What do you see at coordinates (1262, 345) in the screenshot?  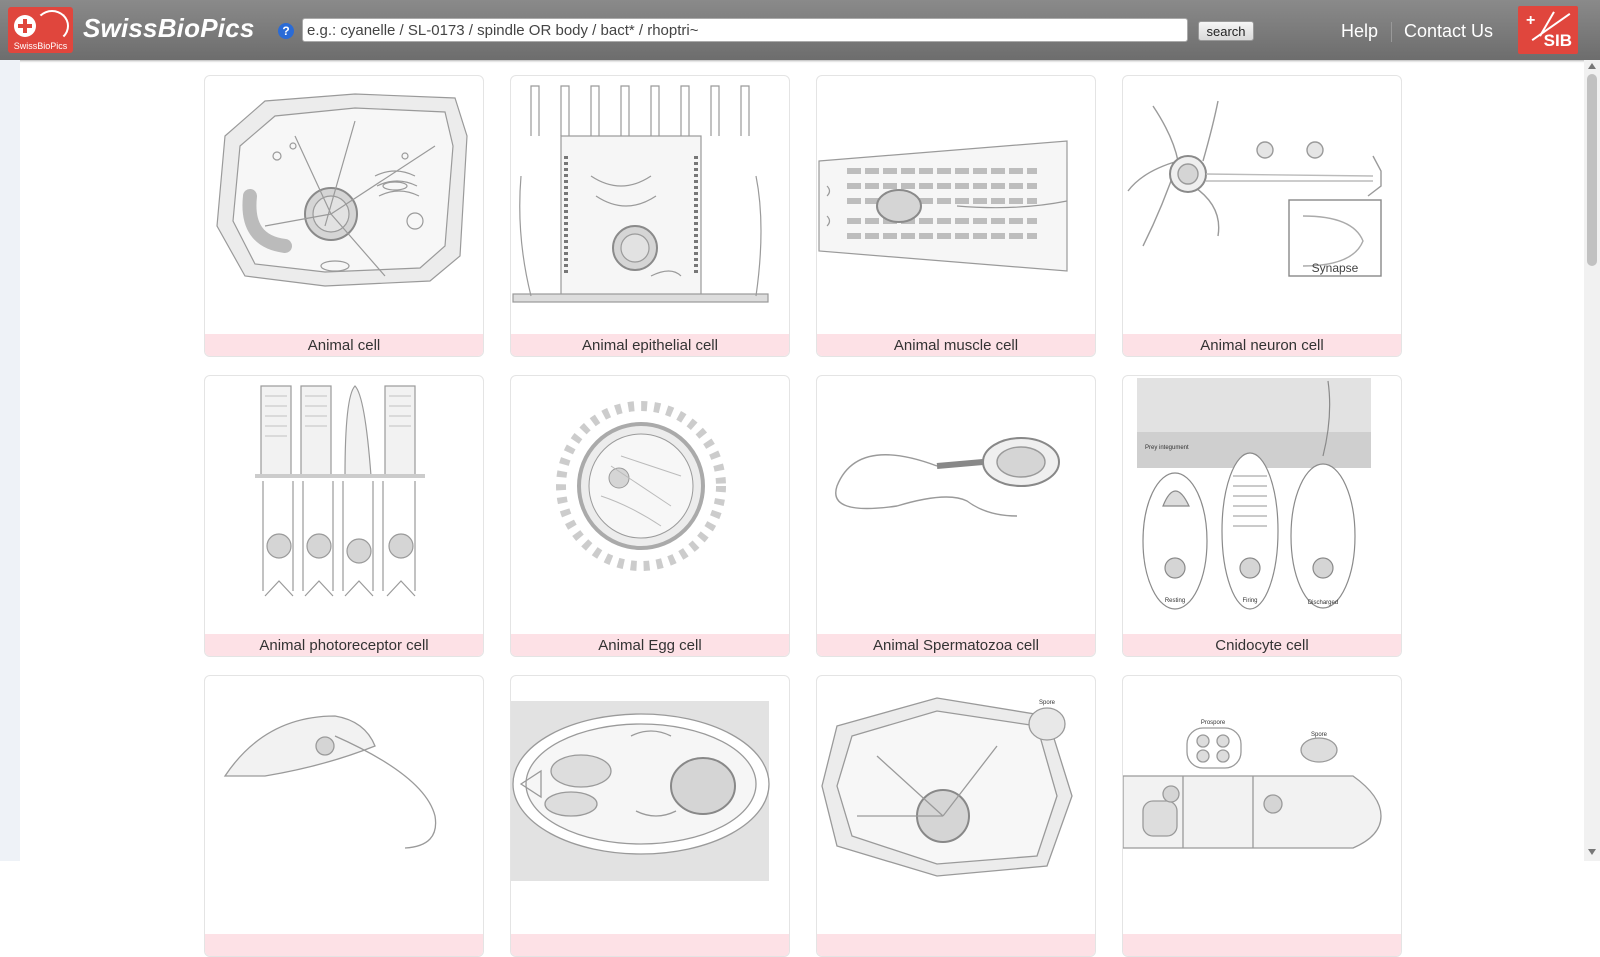 I see `cell-card-label: Animal neuron cell` at bounding box center [1262, 345].